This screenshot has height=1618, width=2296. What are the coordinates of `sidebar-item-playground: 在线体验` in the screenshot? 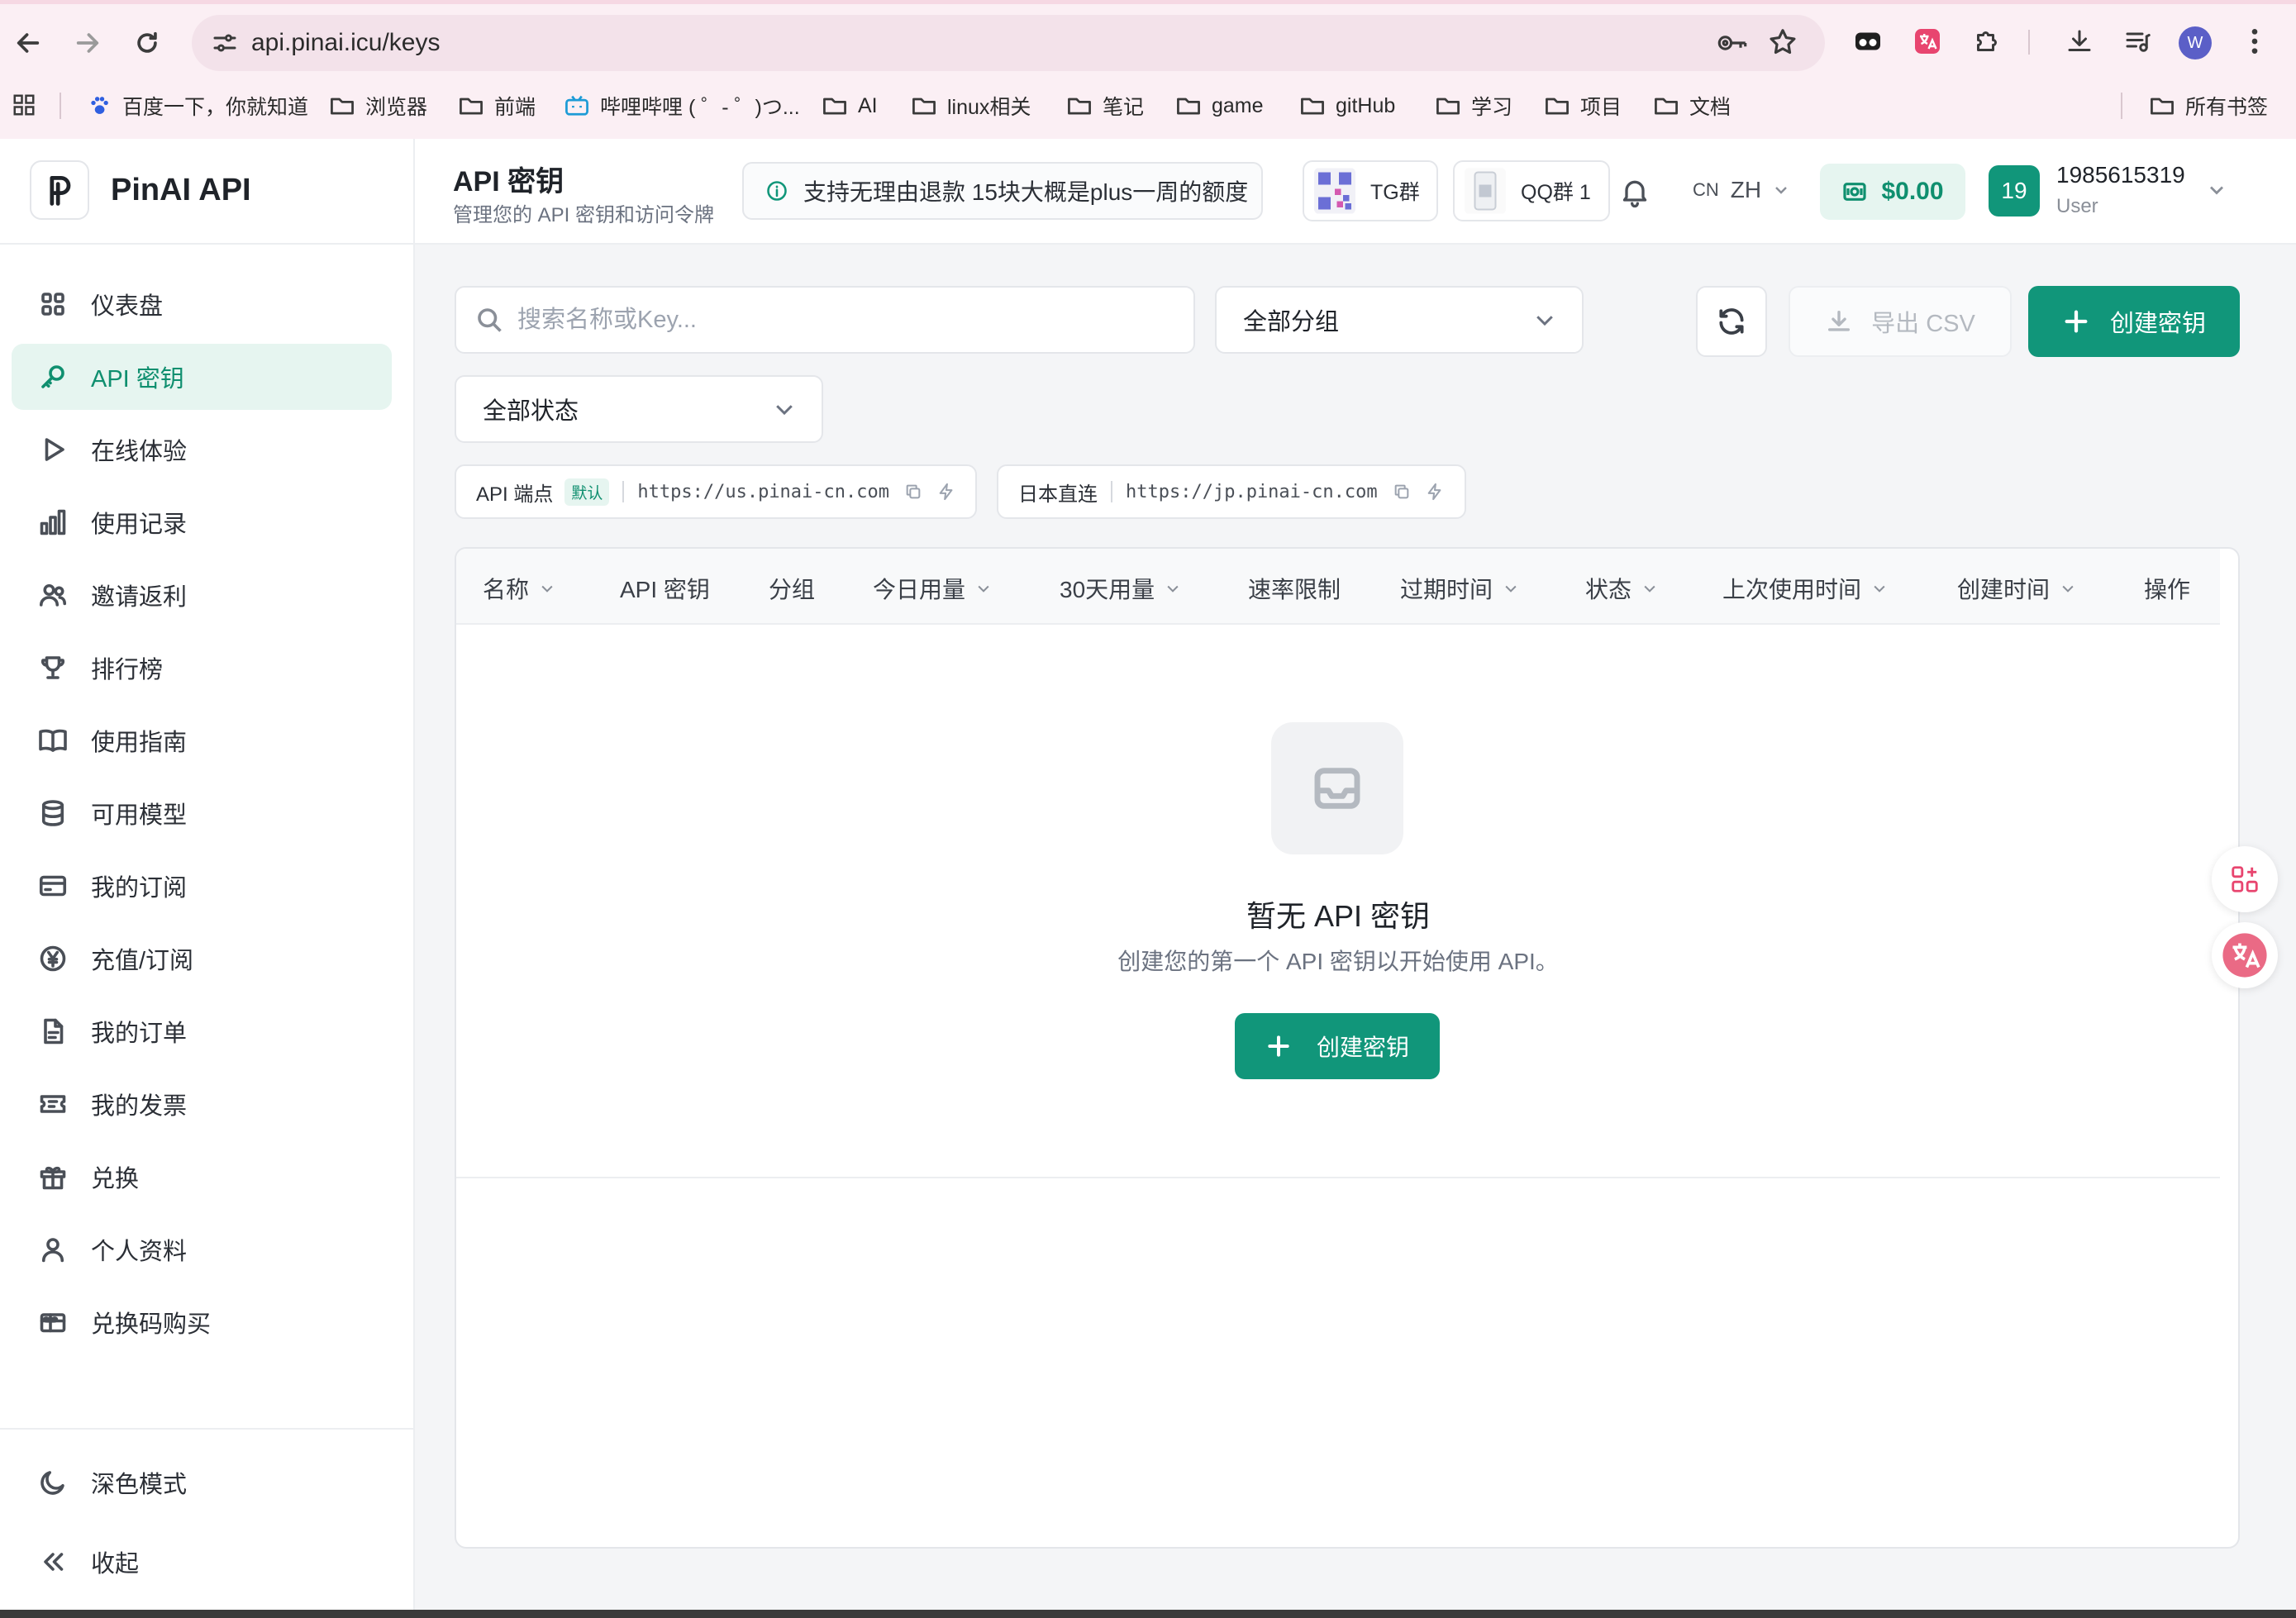 It's located at (202, 449).